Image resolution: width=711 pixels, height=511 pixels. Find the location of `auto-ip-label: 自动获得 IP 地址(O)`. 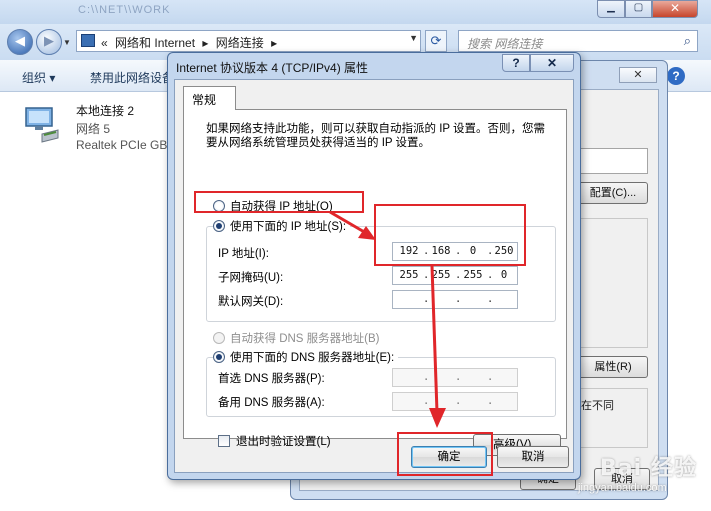

auto-ip-label: 自动获得 IP 地址(O) is located at coordinates (281, 207).